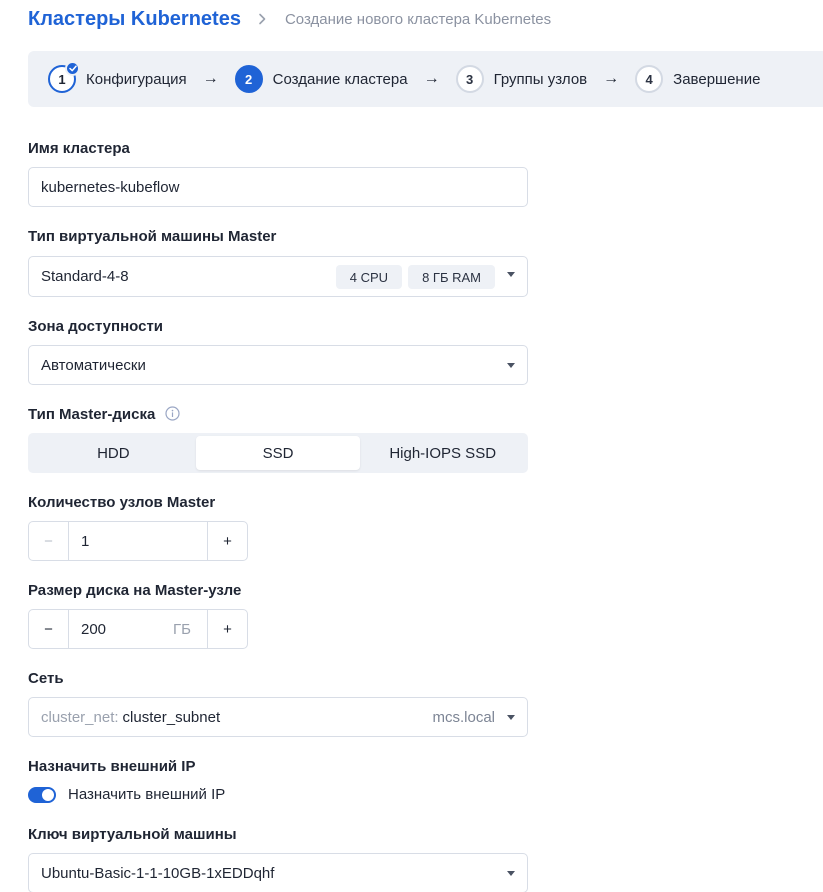 The width and height of the screenshot is (823, 892). Describe the element at coordinates (46, 678) in the screenshot. I see `network-label: Сеть` at that location.